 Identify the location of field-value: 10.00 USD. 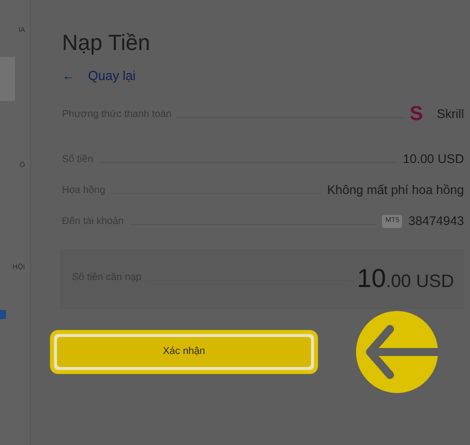
(433, 159).